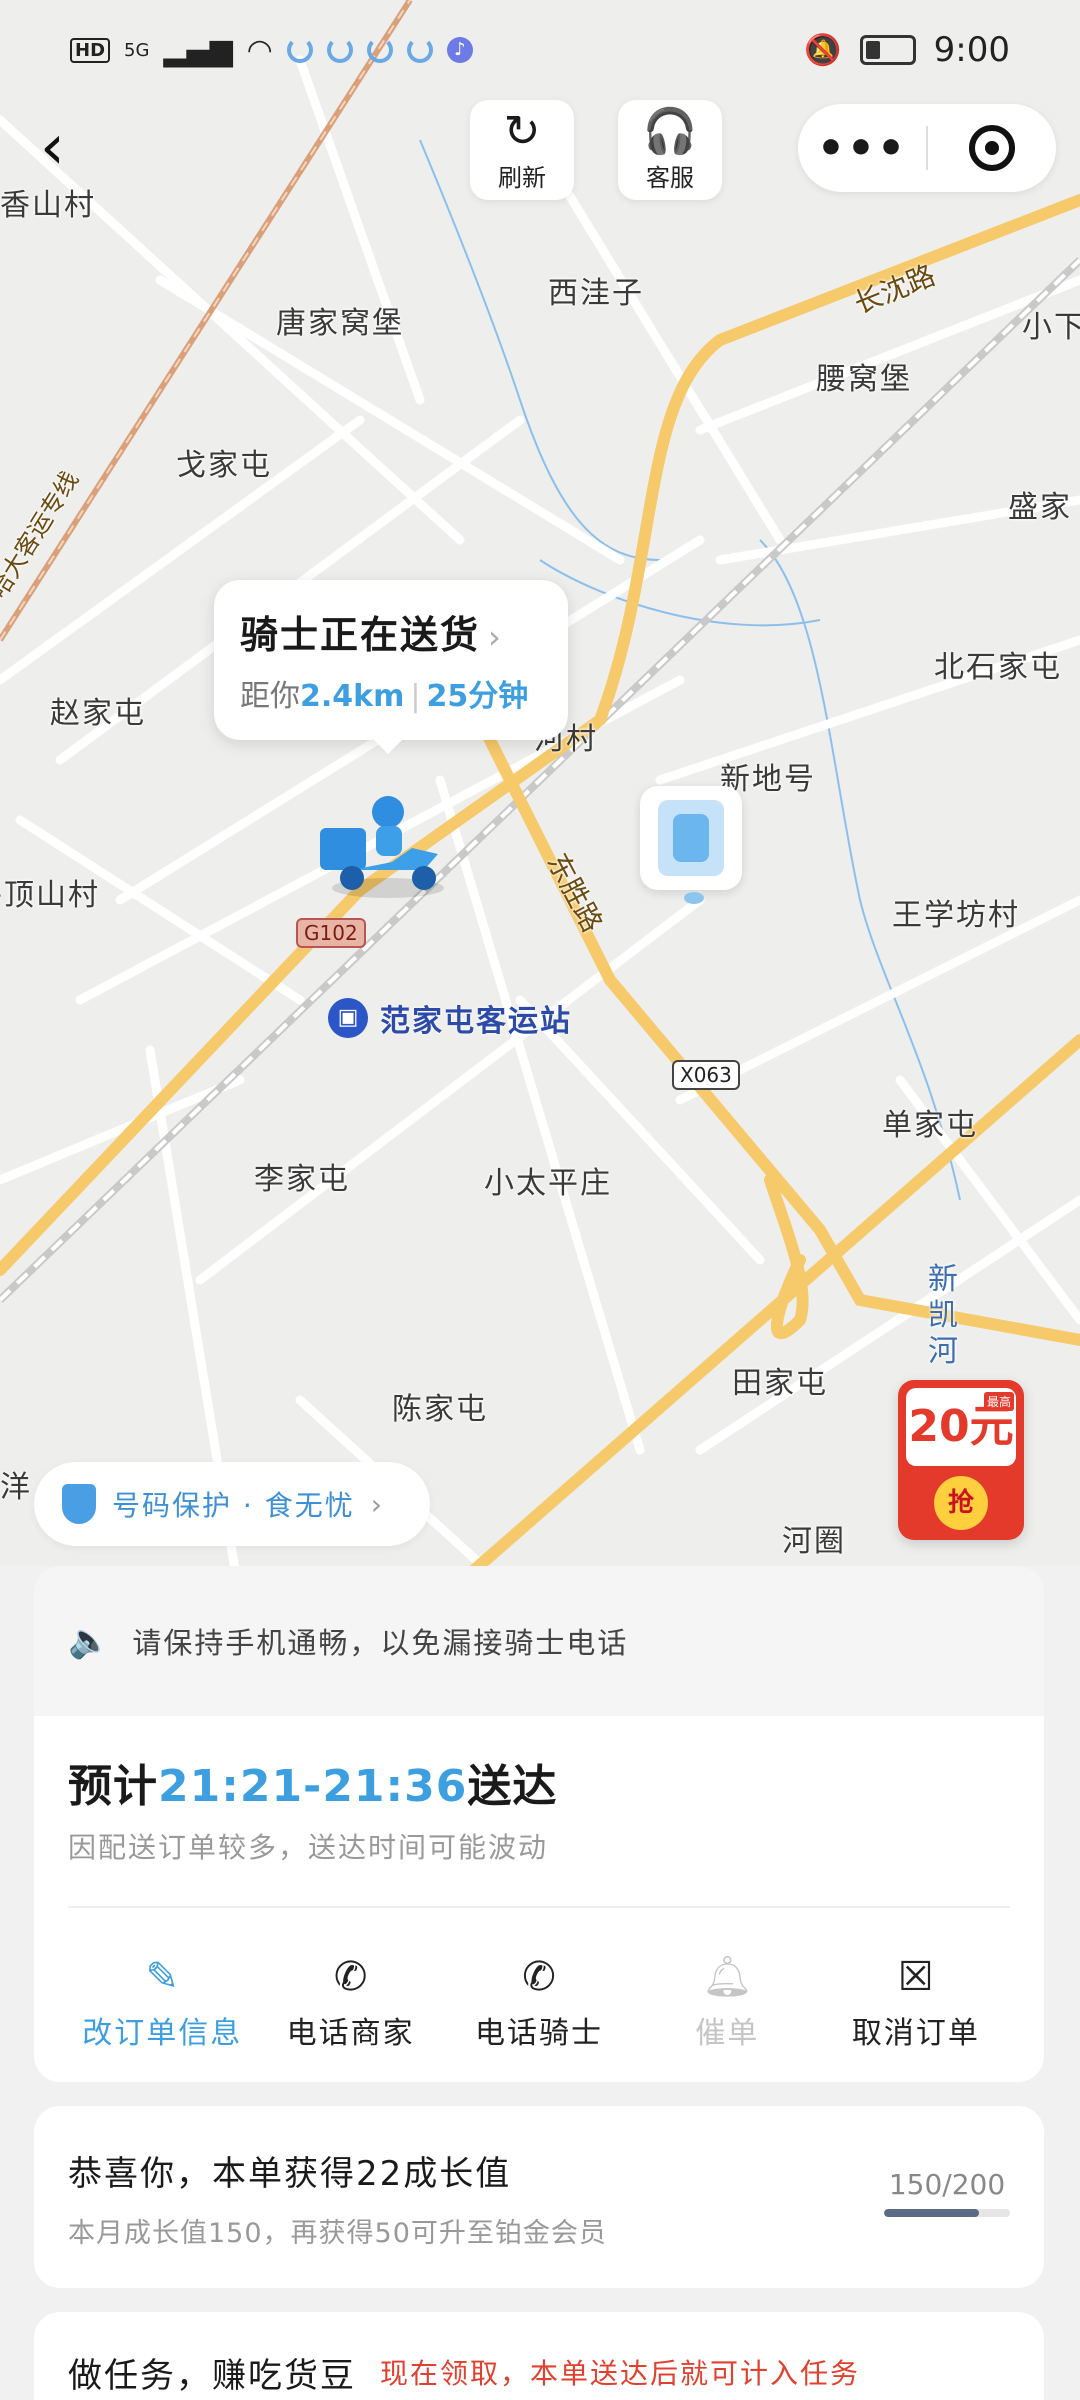  Describe the element at coordinates (90, 50) in the screenshot. I see `hd-icon: HD` at that location.